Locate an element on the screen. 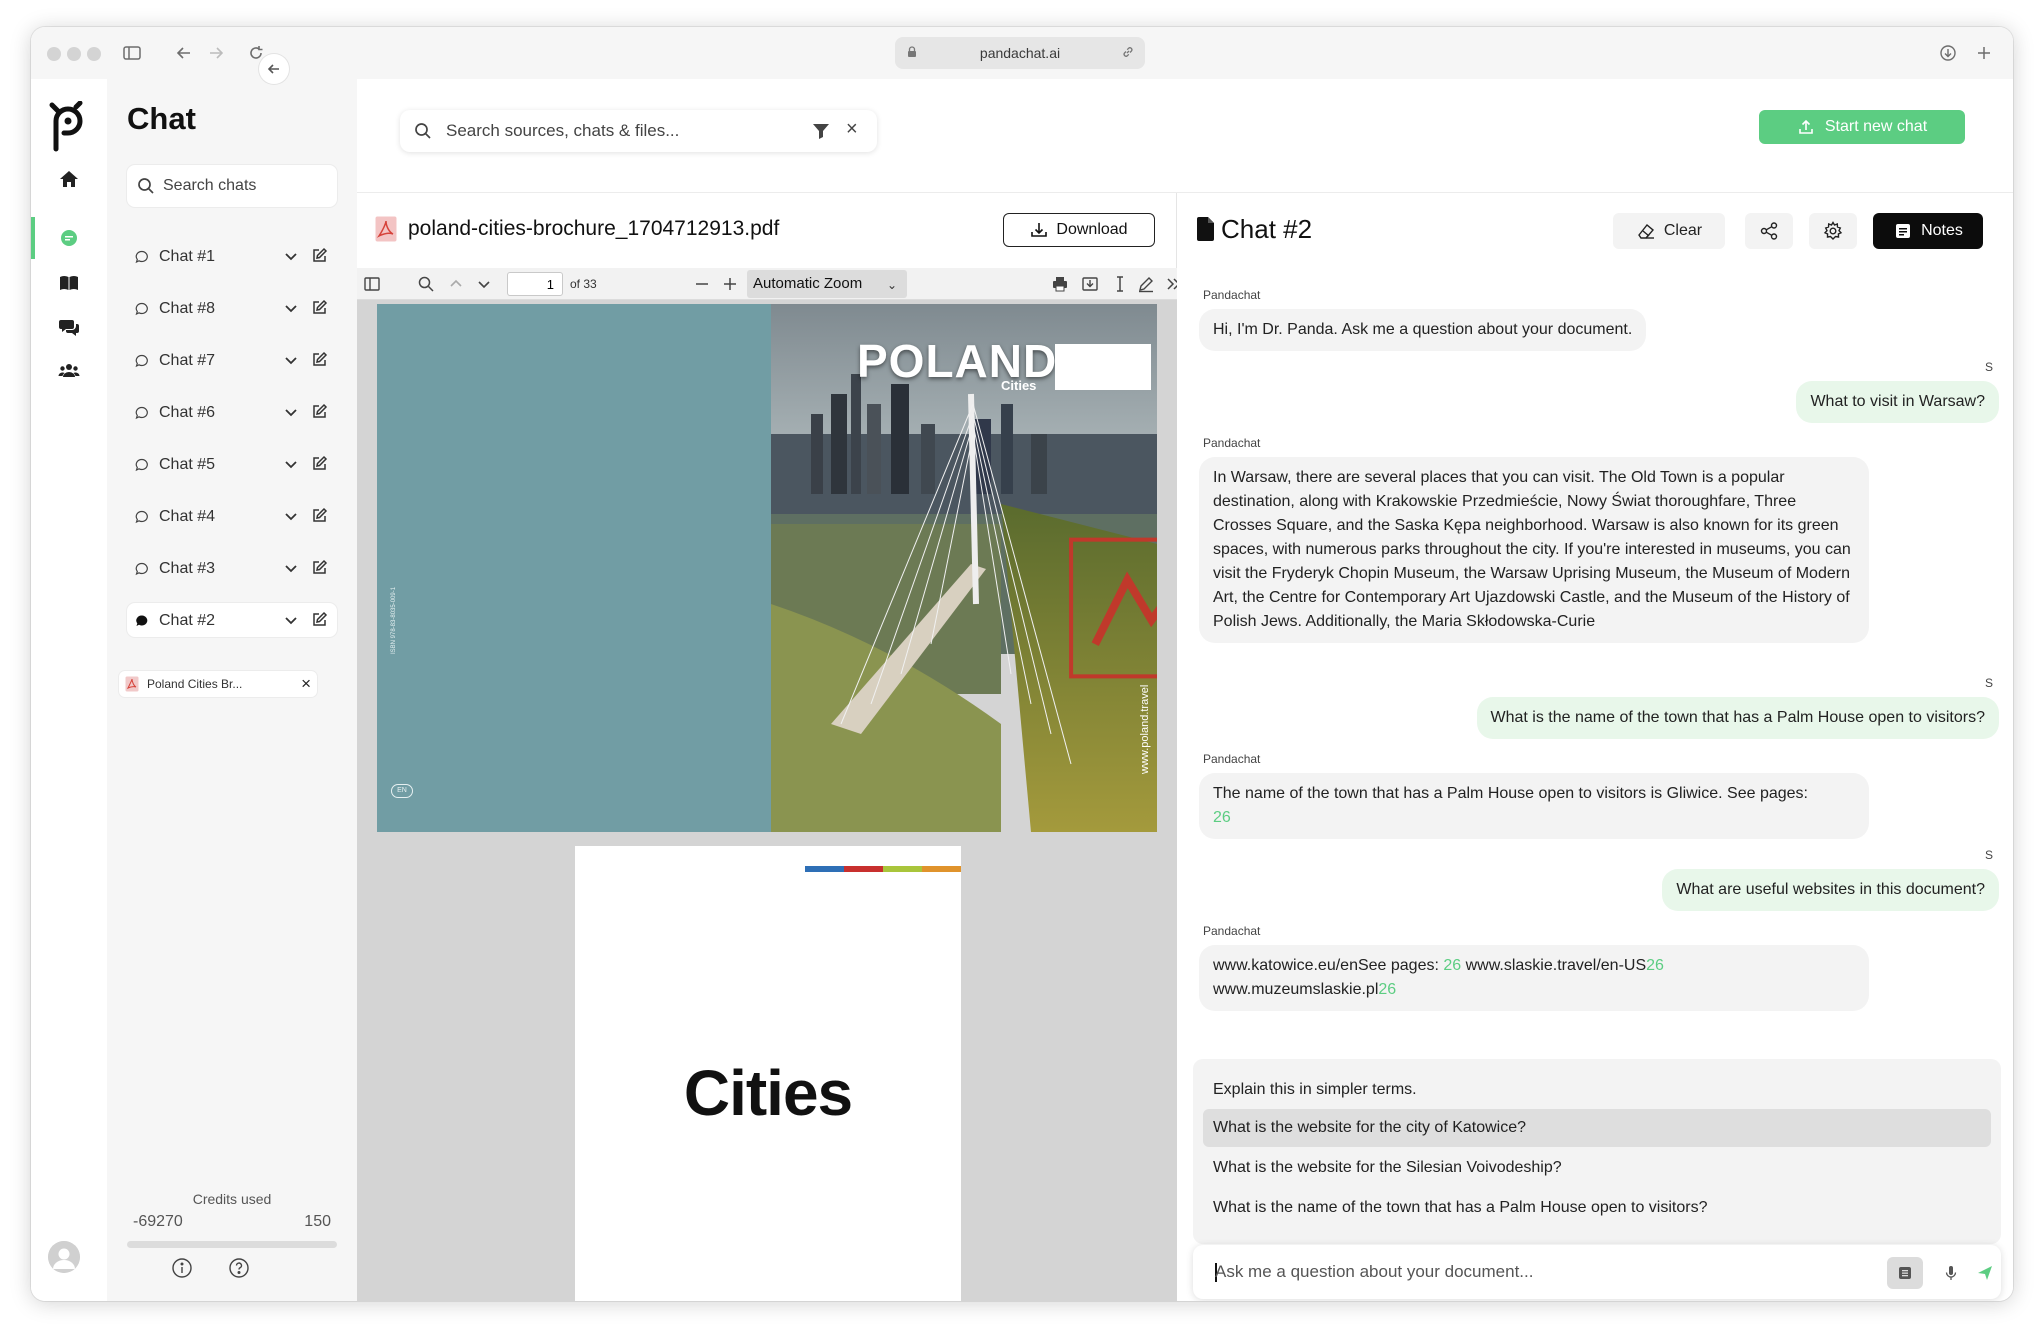  zoom-out-icon is located at coordinates (702, 284).